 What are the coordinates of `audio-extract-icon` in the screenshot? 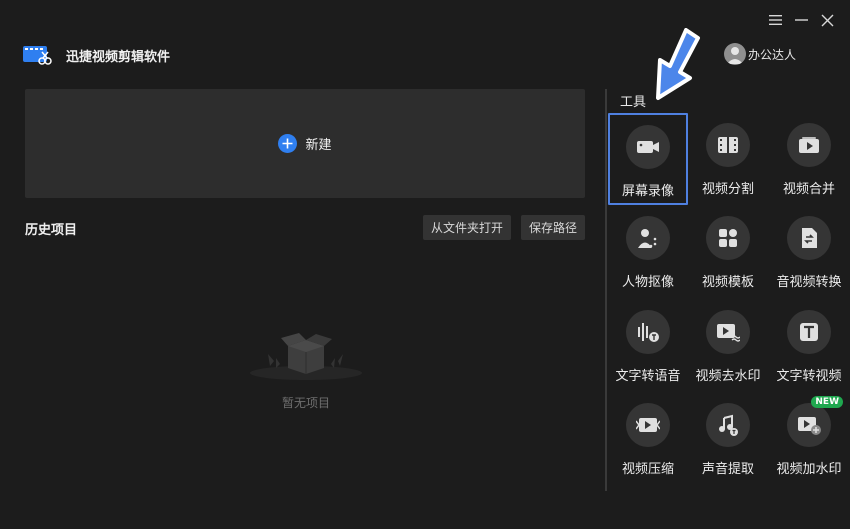 It's located at (728, 425).